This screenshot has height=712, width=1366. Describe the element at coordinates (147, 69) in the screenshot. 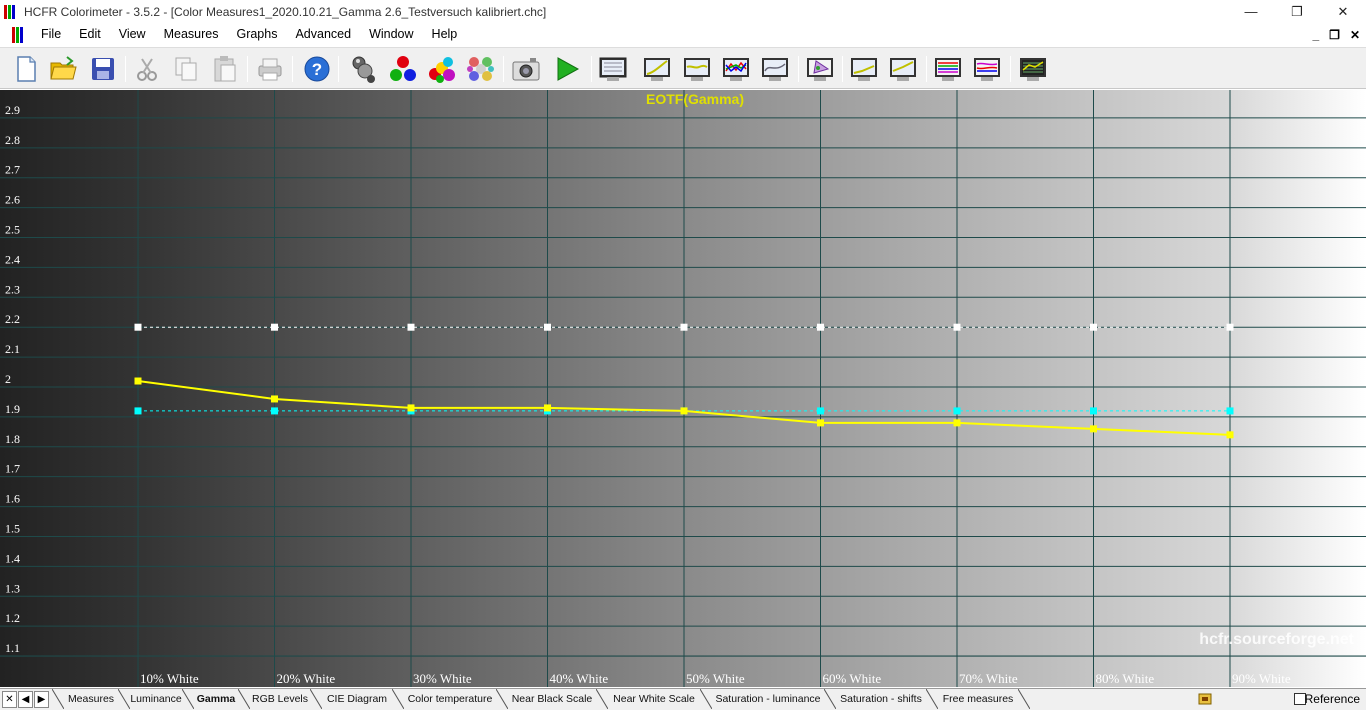

I see `cut-icon` at that location.